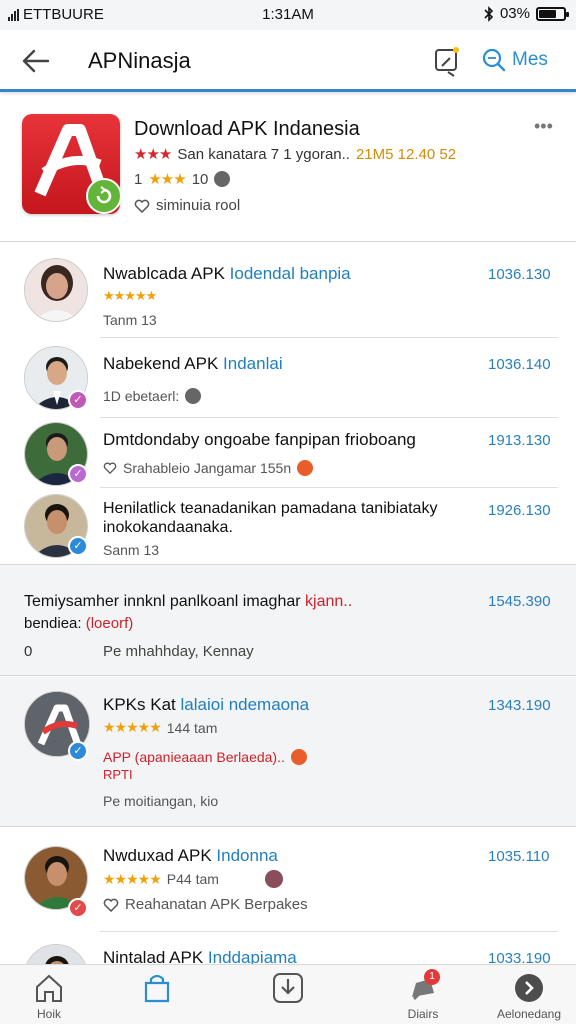 Image resolution: width=576 pixels, height=1024 pixels. Describe the element at coordinates (49, 988) in the screenshot. I see `home-icon` at that location.